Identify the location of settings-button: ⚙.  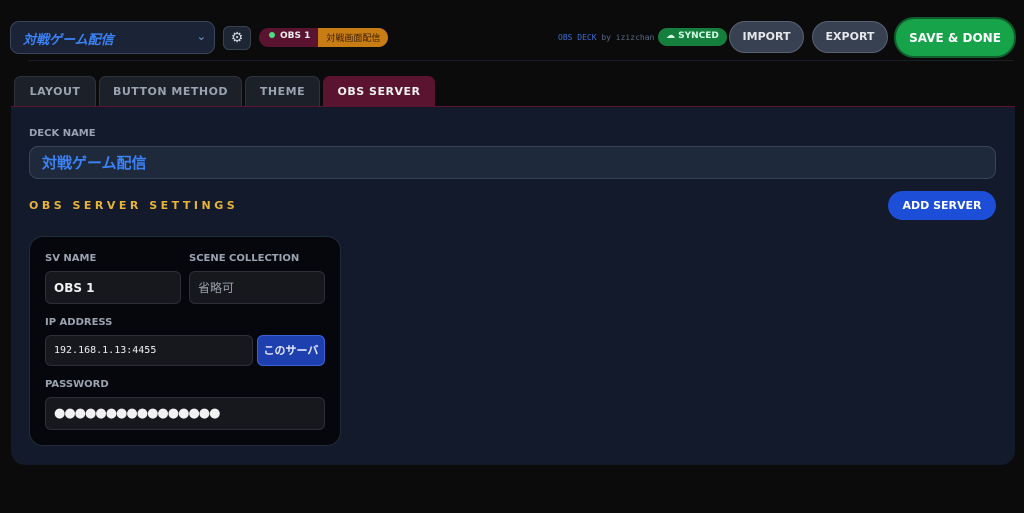
(237, 38).